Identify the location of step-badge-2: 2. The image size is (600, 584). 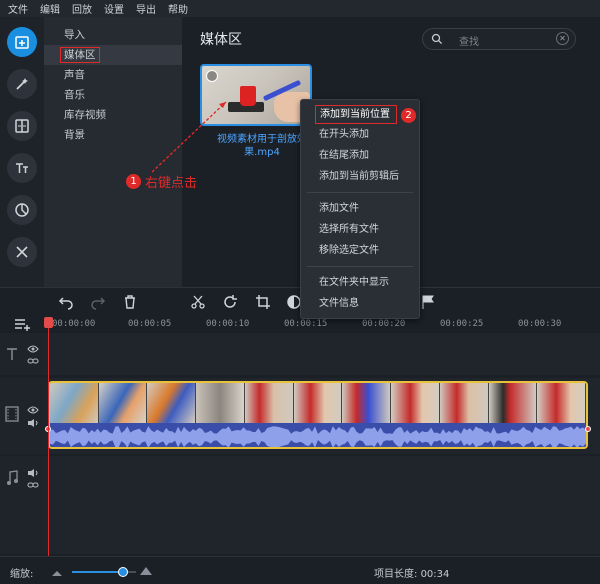
(408, 115).